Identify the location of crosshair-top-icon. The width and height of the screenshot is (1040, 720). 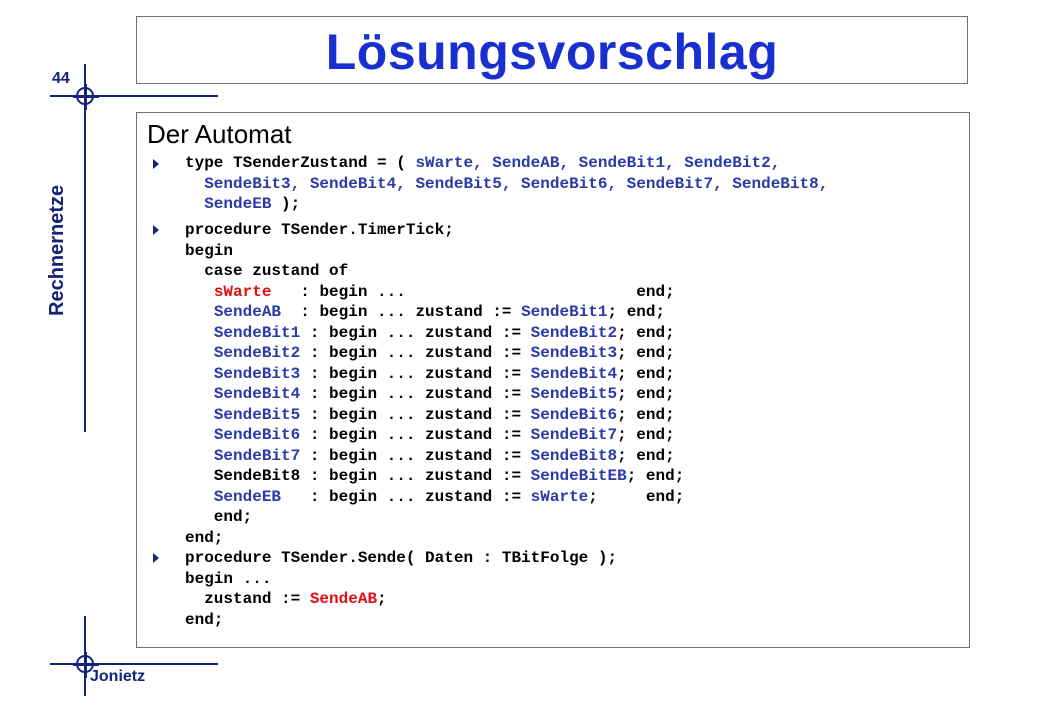
(86, 97).